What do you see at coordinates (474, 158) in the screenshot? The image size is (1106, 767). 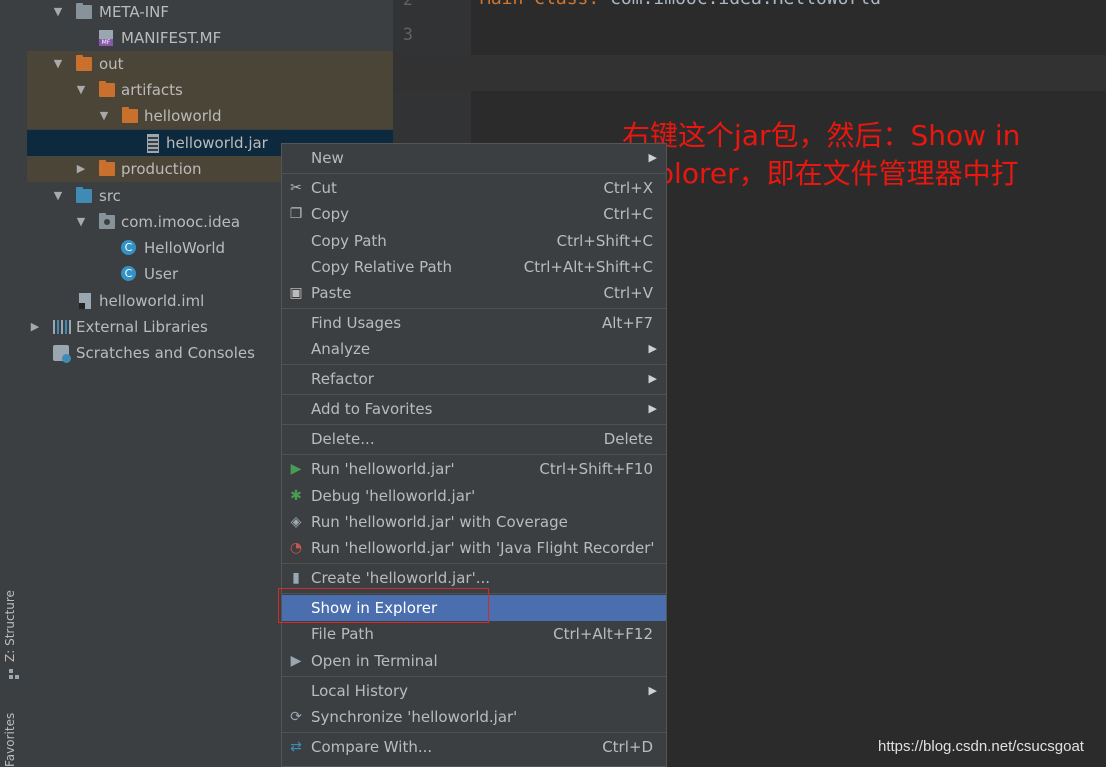 I see `menu-item-new: New ▶` at bounding box center [474, 158].